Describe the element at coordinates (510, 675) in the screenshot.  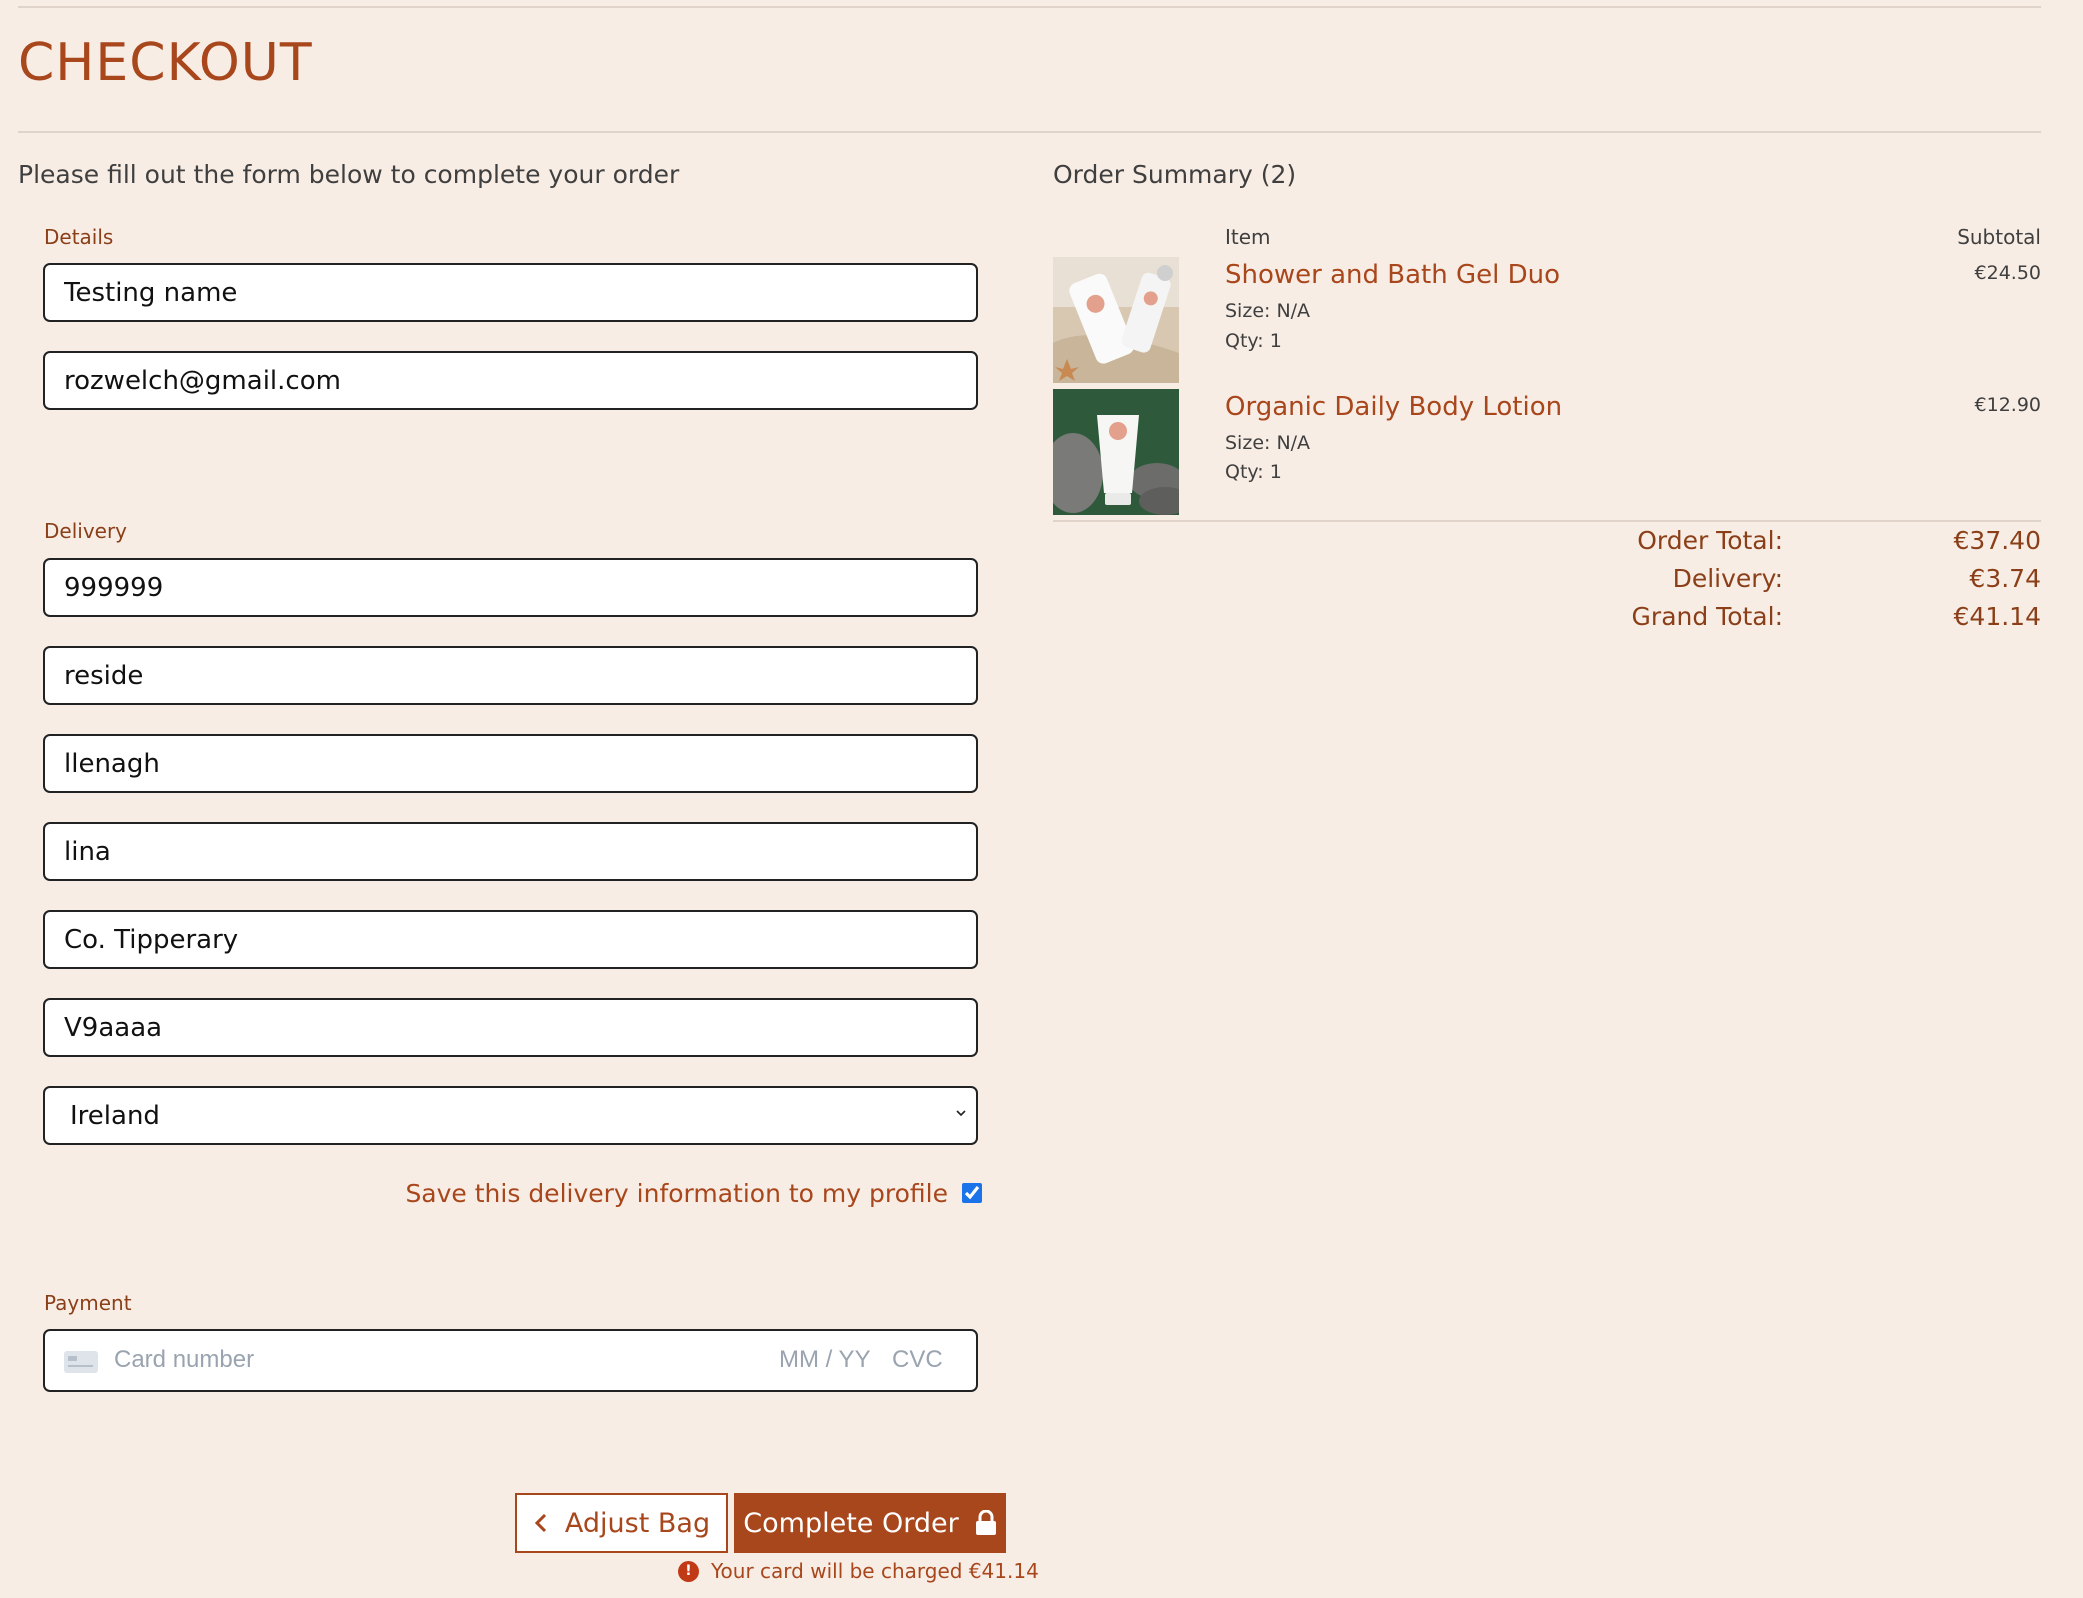
I see `street-address1-input` at that location.